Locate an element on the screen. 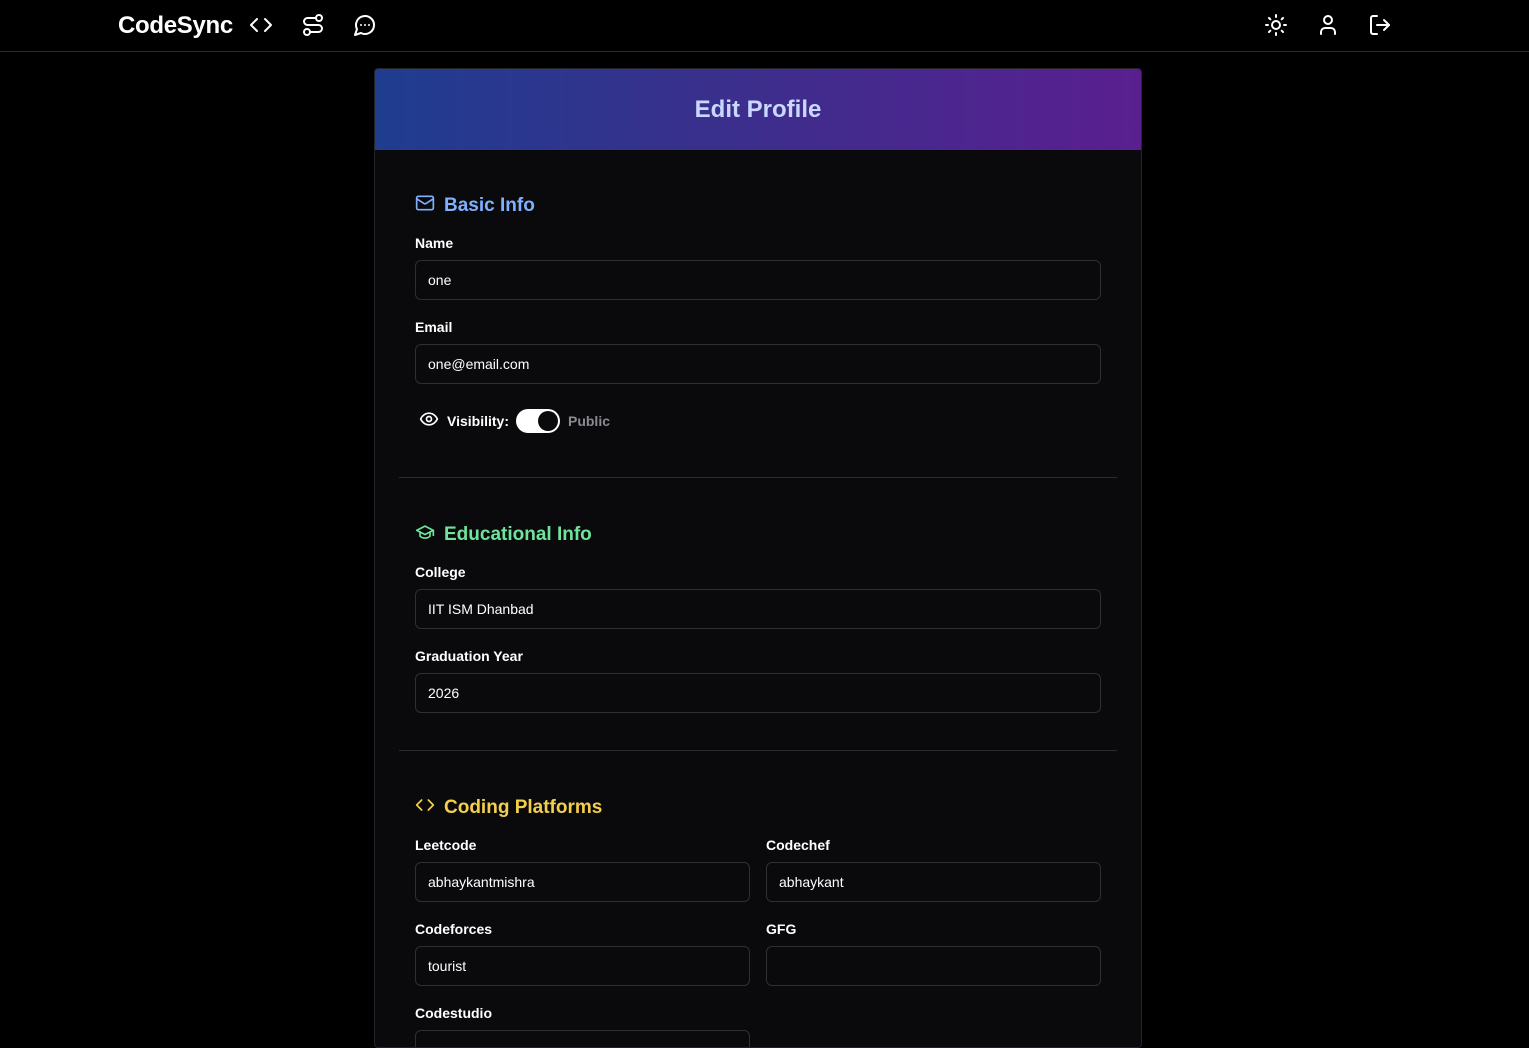 The height and width of the screenshot is (1048, 1529). eye-icon is located at coordinates (429, 421).